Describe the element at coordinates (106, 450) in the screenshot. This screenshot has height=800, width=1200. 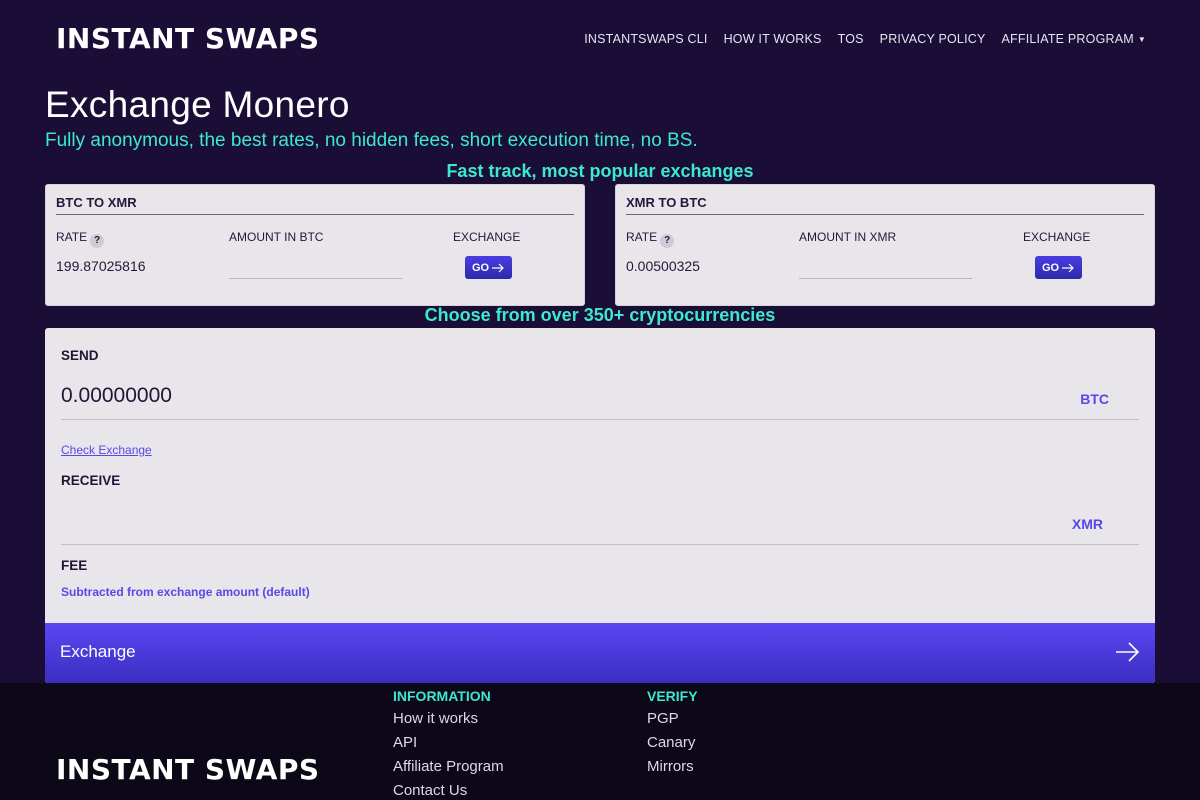
I see `check-exchange-link: Check Exchange` at that location.